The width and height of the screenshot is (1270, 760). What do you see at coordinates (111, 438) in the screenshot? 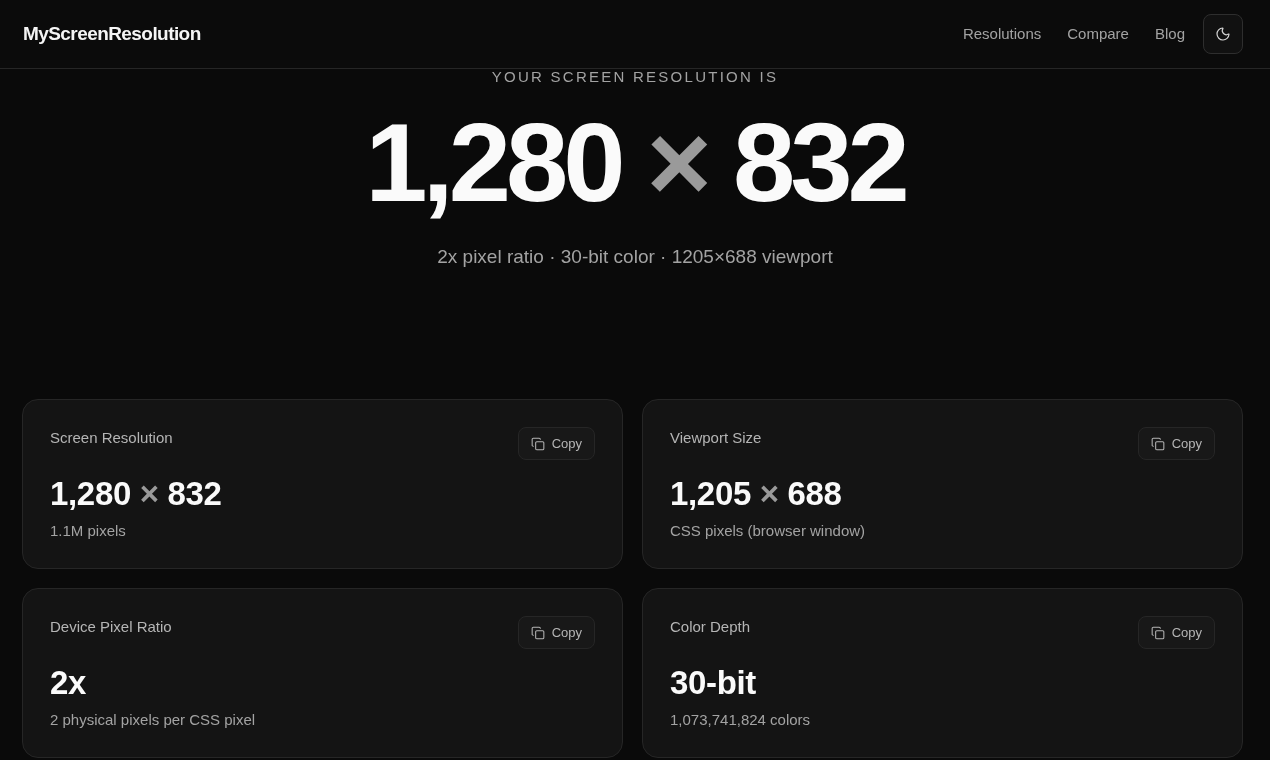
I see `card-label: Screen Resolution` at bounding box center [111, 438].